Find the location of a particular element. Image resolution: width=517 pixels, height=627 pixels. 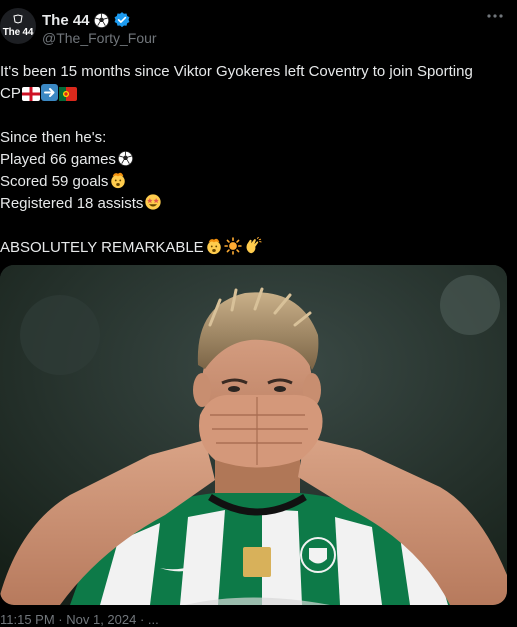

portugal-flag-icon is located at coordinates (67, 94).